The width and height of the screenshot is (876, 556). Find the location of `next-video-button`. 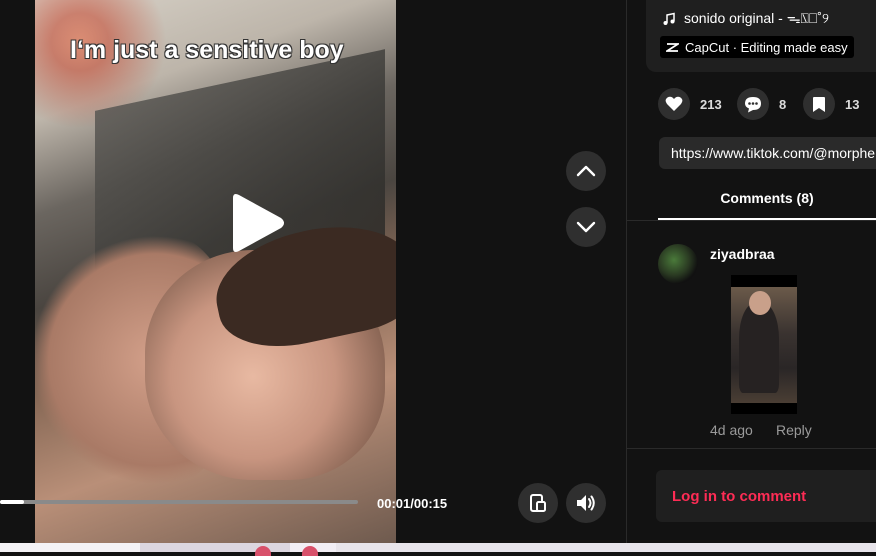

next-video-button is located at coordinates (586, 227).